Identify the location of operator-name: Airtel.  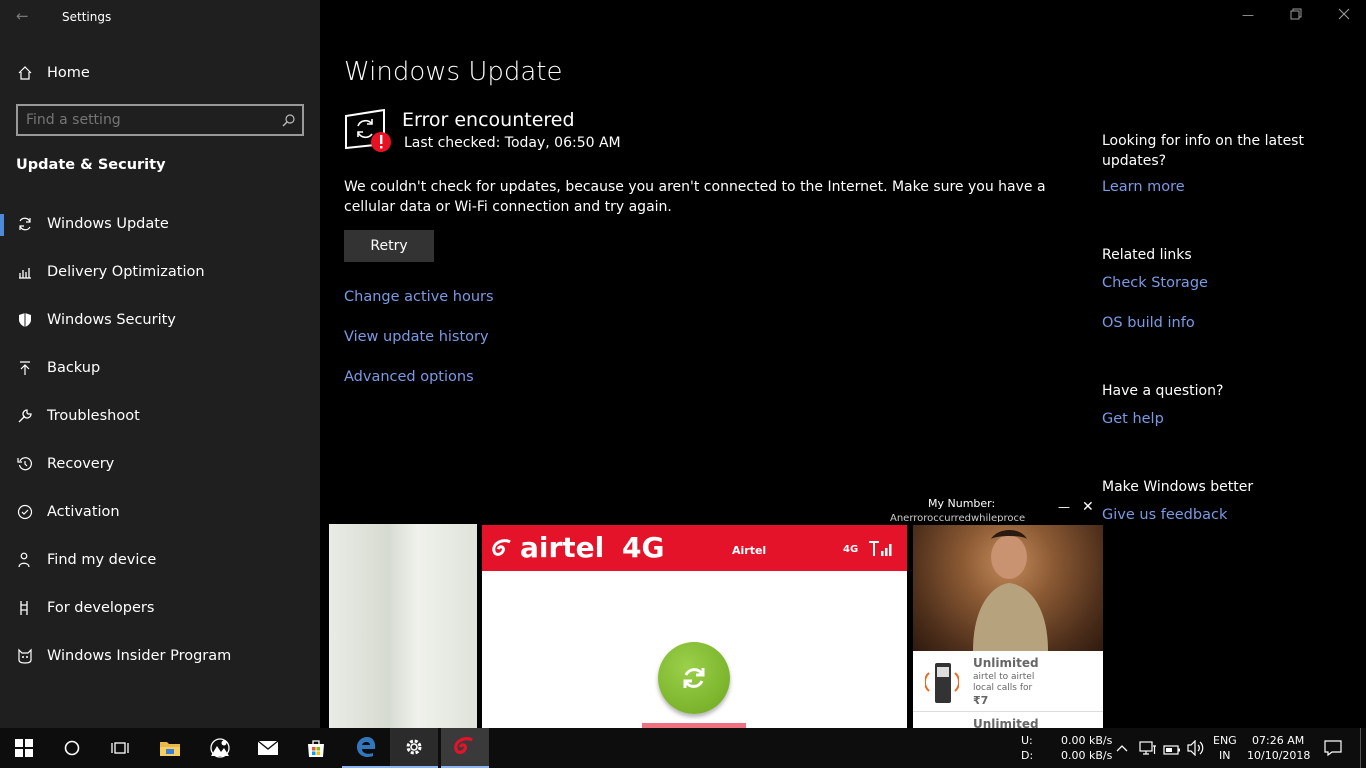
(749, 550).